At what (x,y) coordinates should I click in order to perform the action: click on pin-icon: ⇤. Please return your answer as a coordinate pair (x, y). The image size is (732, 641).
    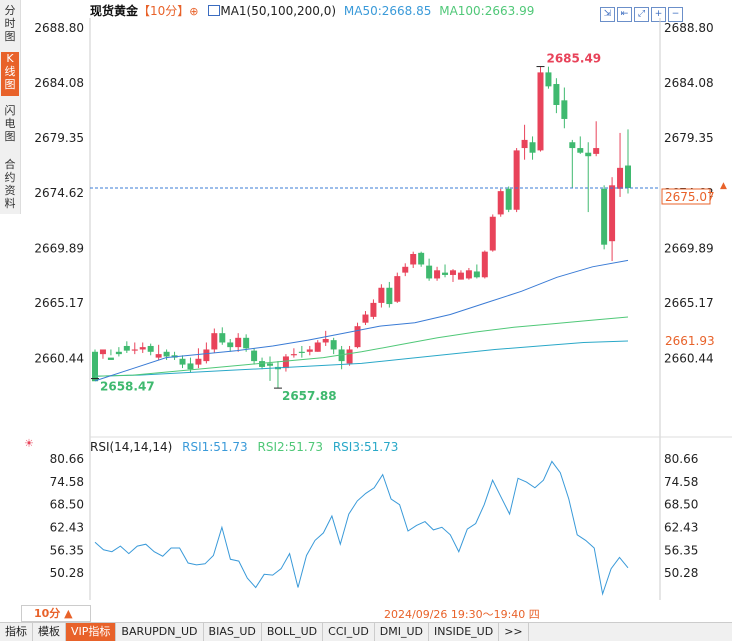
    Looking at the image, I should click on (624, 14).